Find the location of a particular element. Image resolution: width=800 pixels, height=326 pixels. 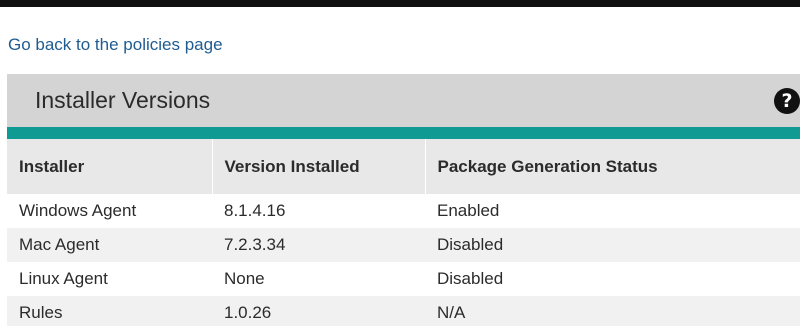

accent-bar is located at coordinates (403, 133).